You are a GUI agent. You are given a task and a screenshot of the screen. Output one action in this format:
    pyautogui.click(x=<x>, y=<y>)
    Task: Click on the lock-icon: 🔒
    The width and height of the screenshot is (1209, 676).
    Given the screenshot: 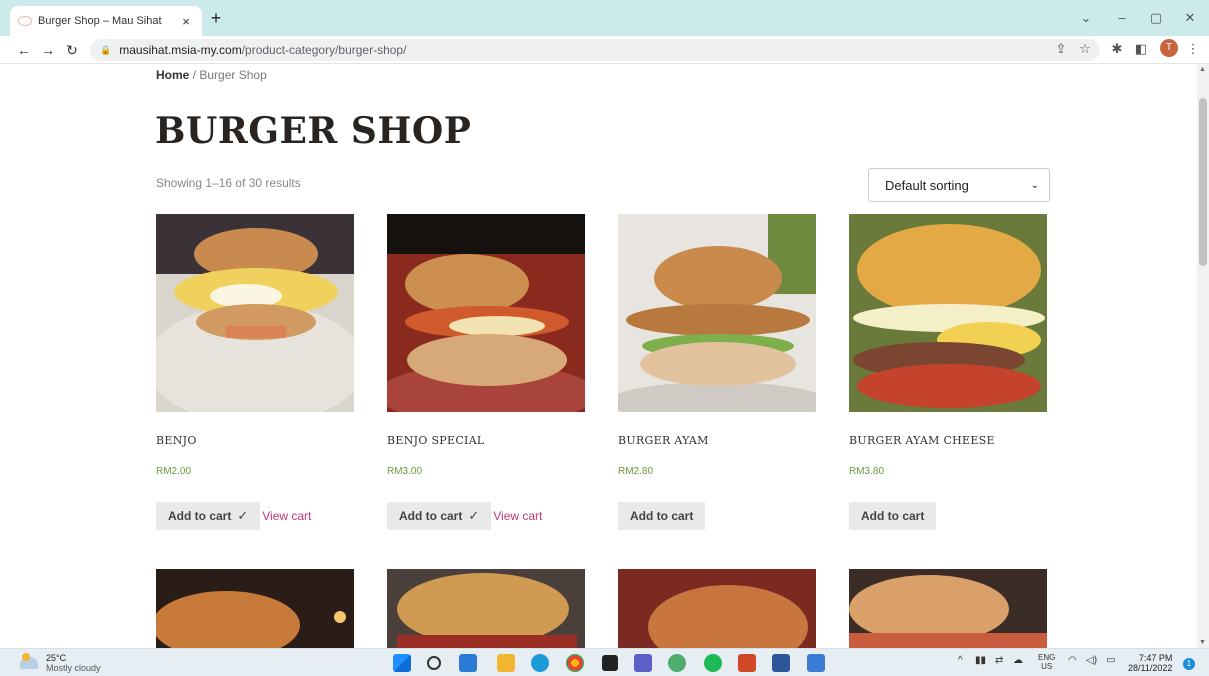 What is the action you would take?
    pyautogui.click(x=106, y=49)
    